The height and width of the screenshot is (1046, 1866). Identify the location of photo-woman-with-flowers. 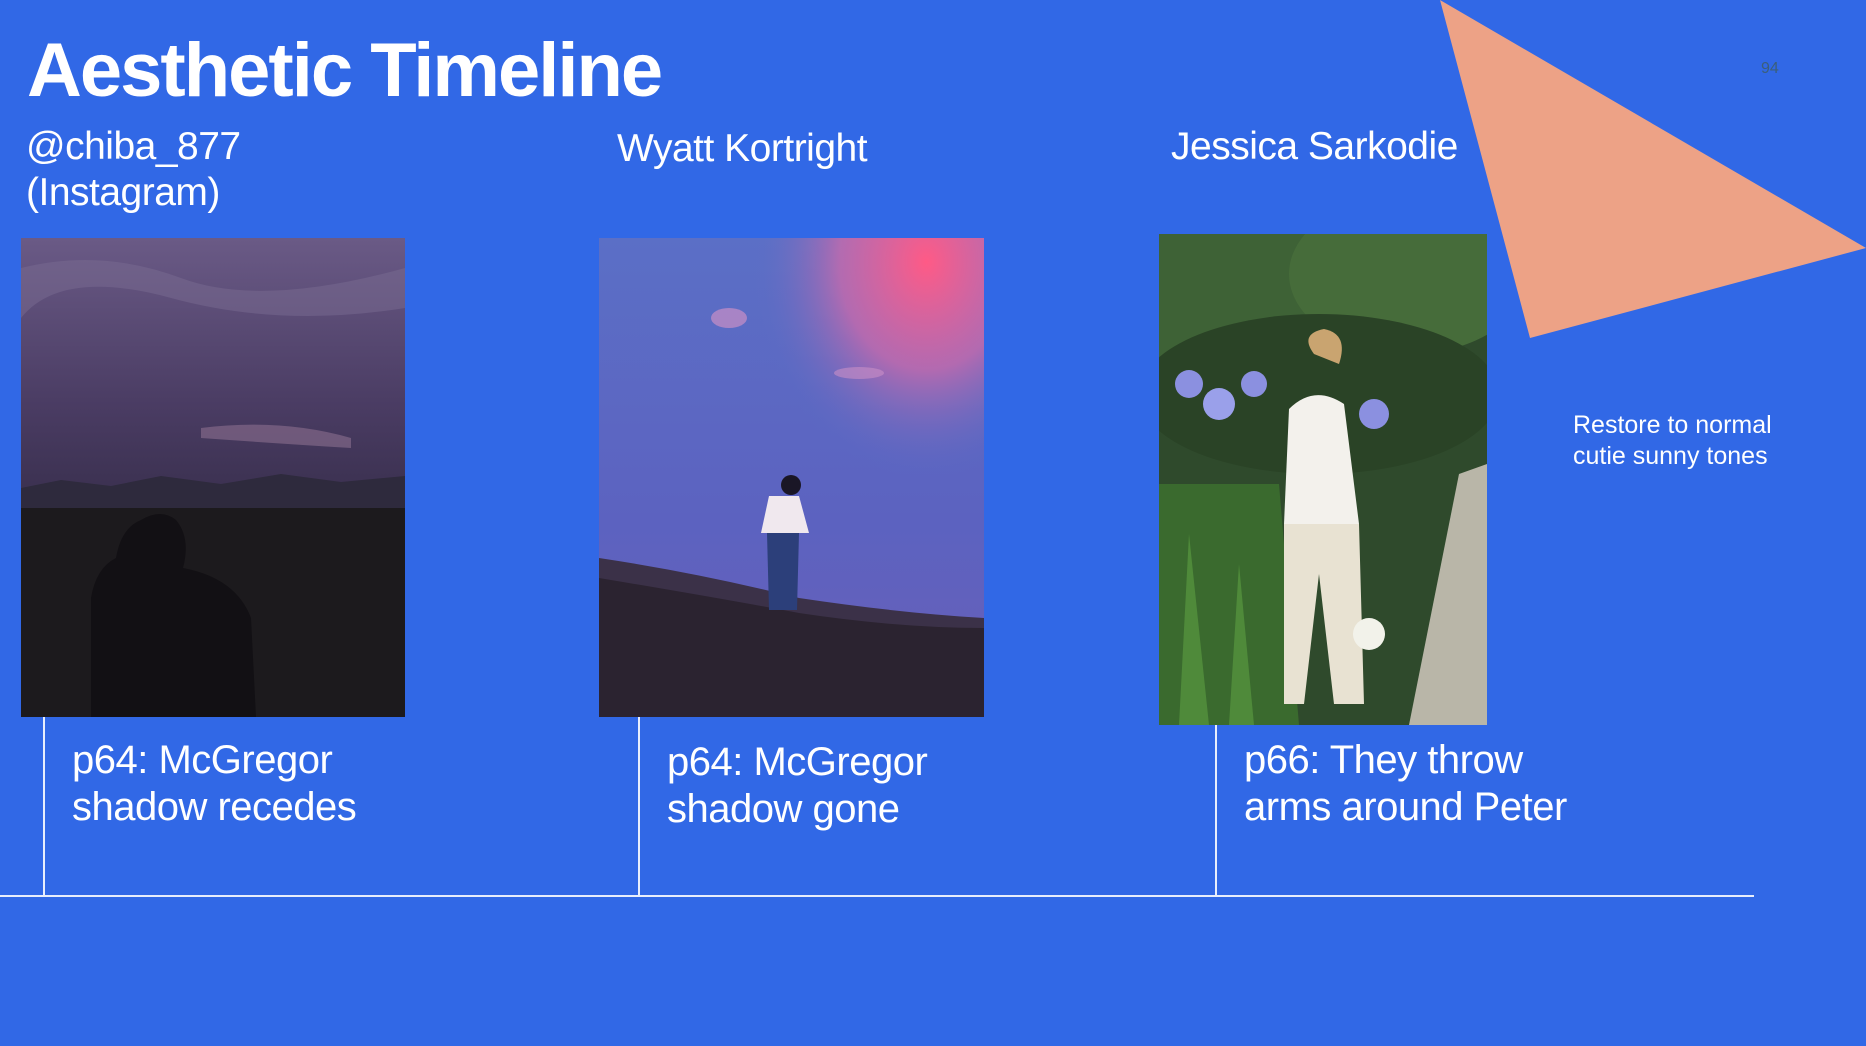
(1323, 479).